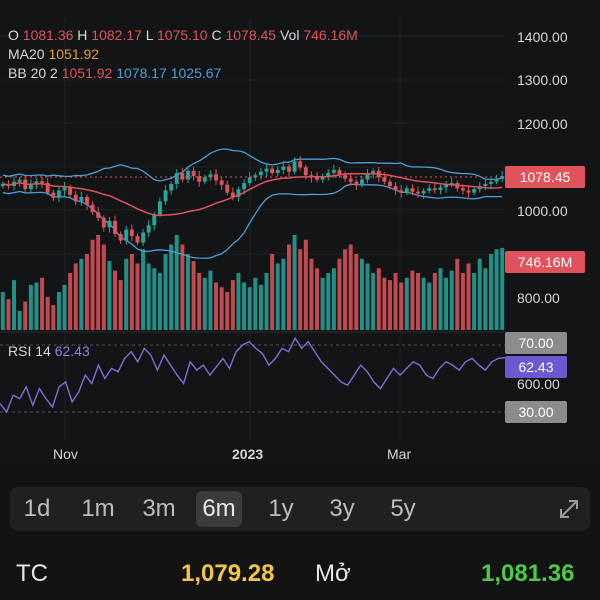  Describe the element at coordinates (399, 454) in the screenshot. I see `x-tick: Mar` at that location.